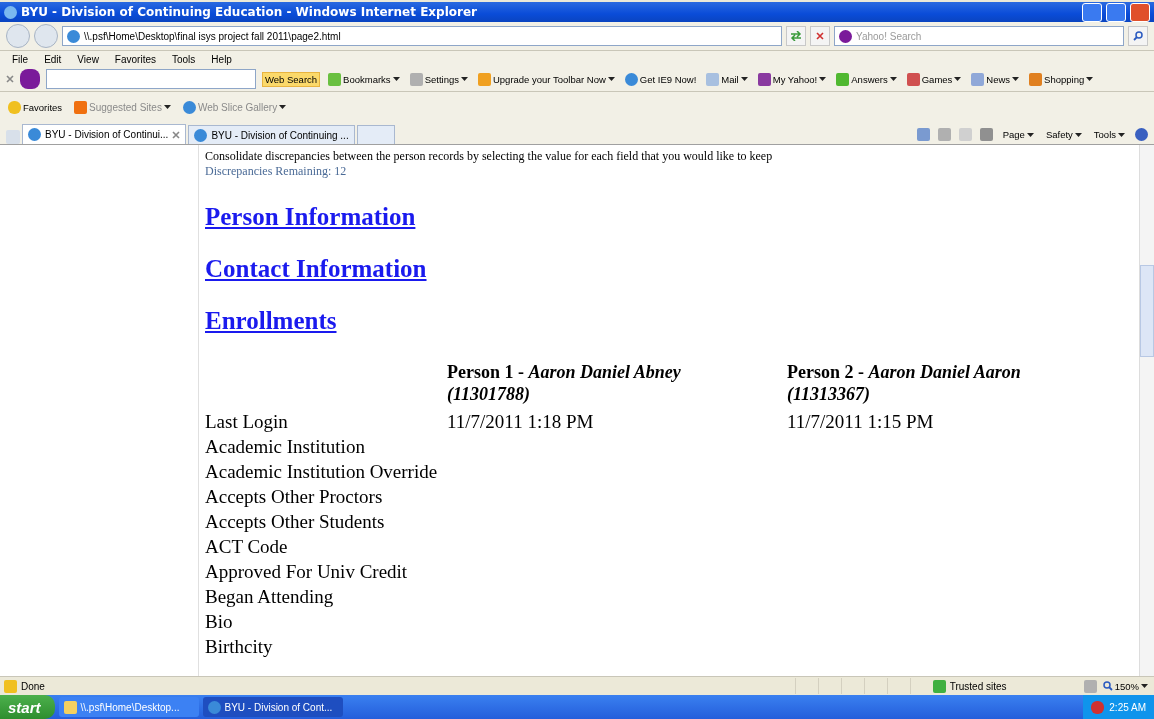 This screenshot has height=719, width=1154. What do you see at coordinates (276, 171) in the screenshot?
I see `discrepancy-count: Discrepancies Remaining: 12` at bounding box center [276, 171].